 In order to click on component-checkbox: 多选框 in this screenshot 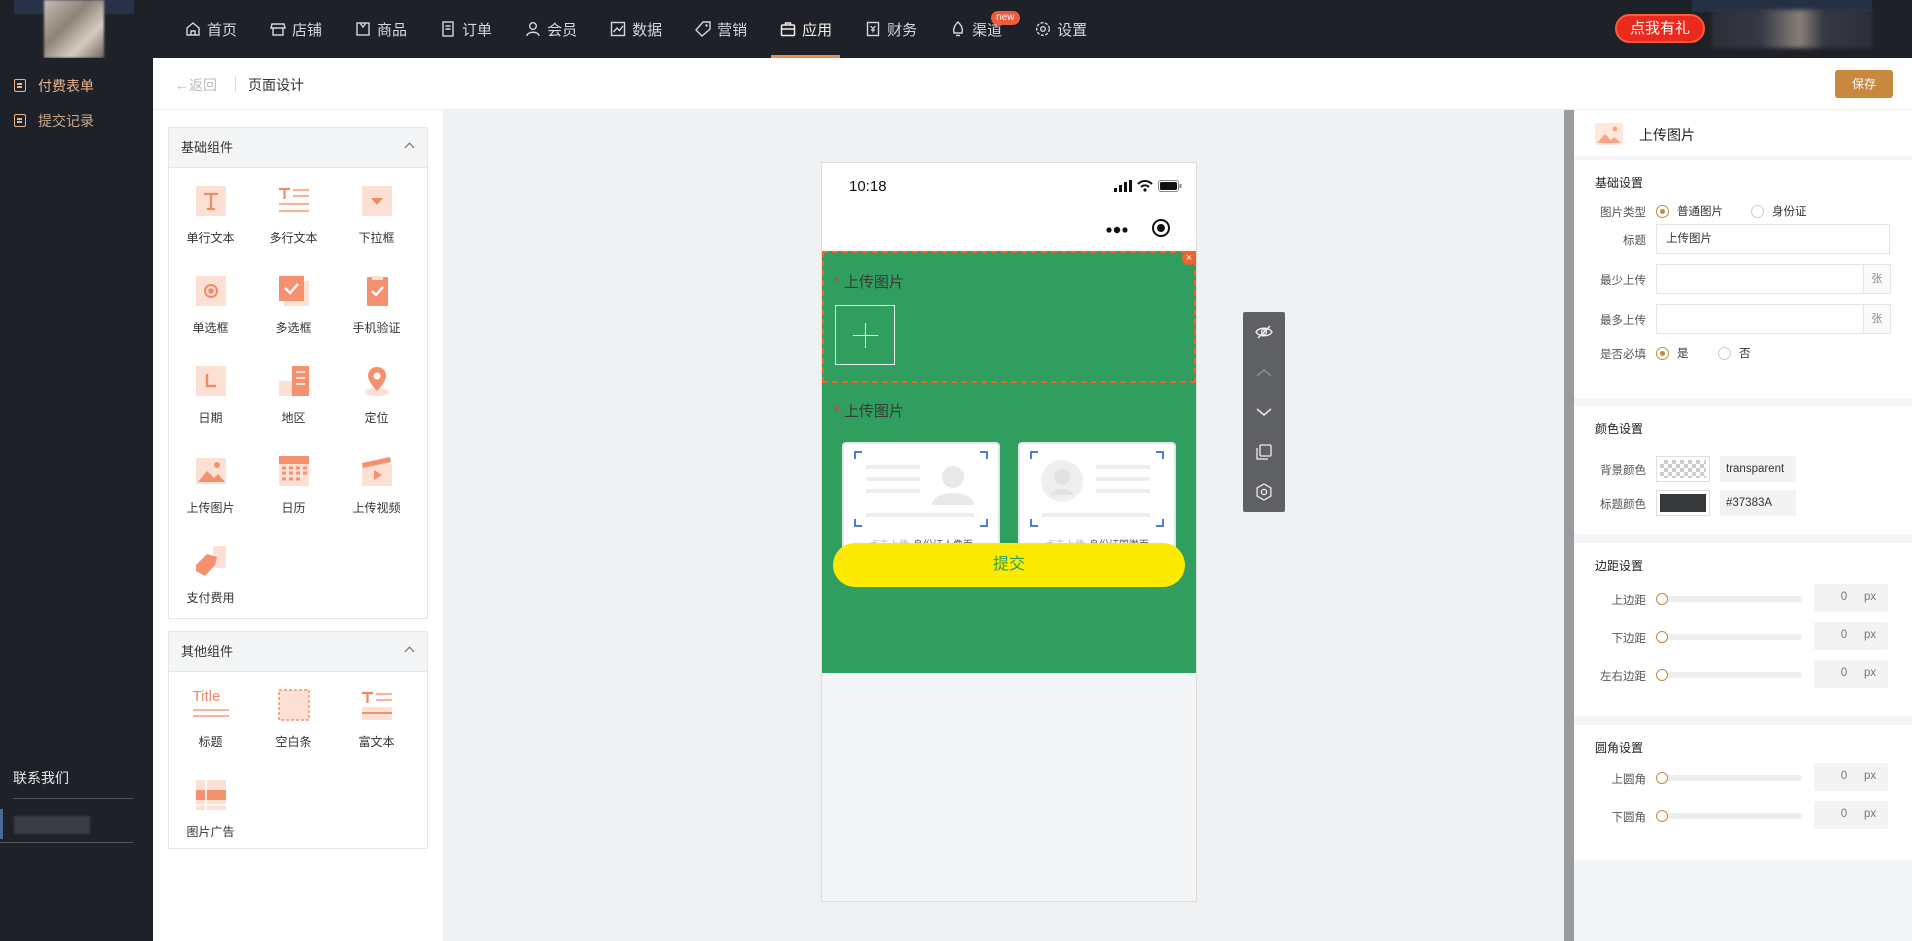, I will do `click(293, 318)`.